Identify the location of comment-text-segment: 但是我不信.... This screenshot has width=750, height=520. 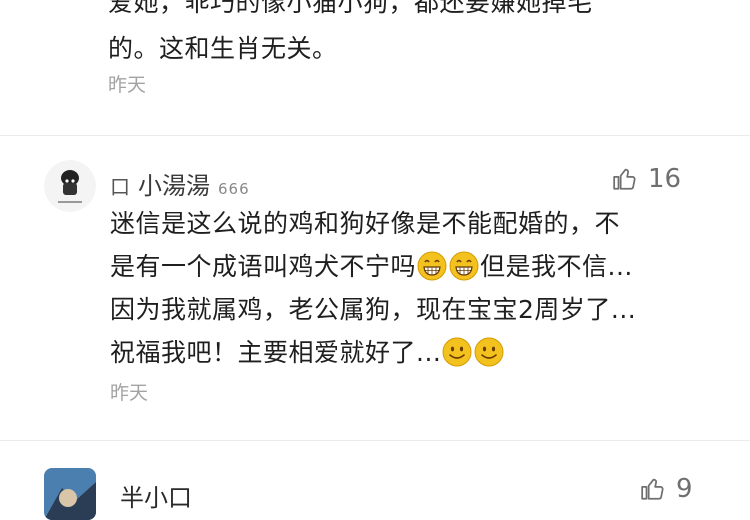
(556, 266).